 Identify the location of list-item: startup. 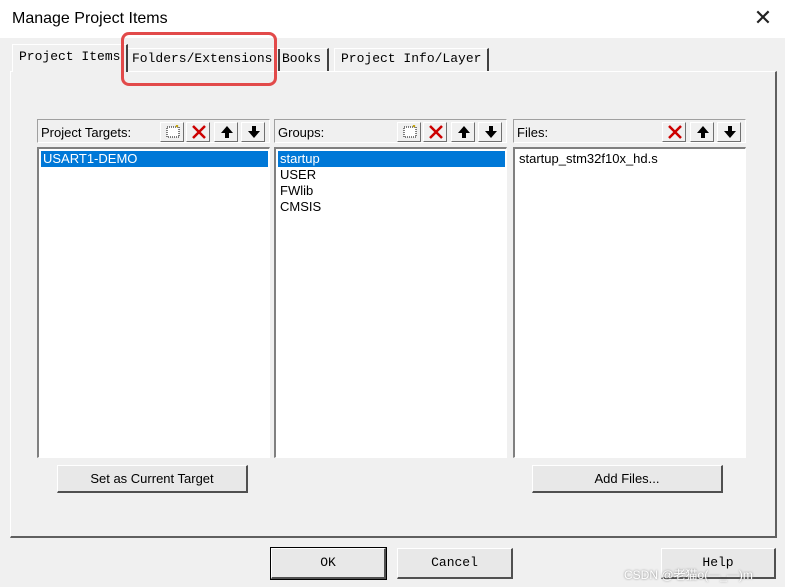
(391, 159).